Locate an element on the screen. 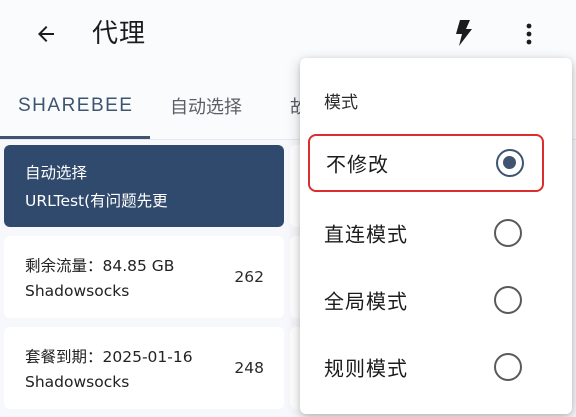  proxy-name: 套餐到期：2025-01-16 is located at coordinates (109, 357).